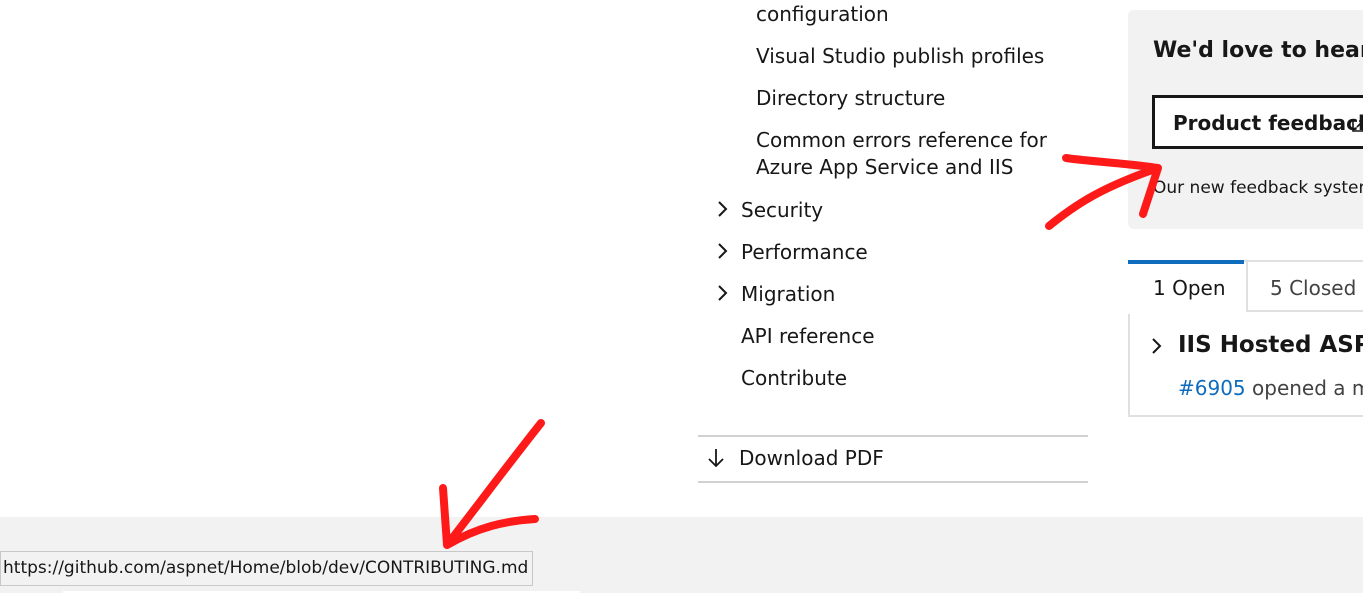 This screenshot has width=1363, height=593. What do you see at coordinates (1189, 288) in the screenshot?
I see `tab-open-label: 1 Open` at bounding box center [1189, 288].